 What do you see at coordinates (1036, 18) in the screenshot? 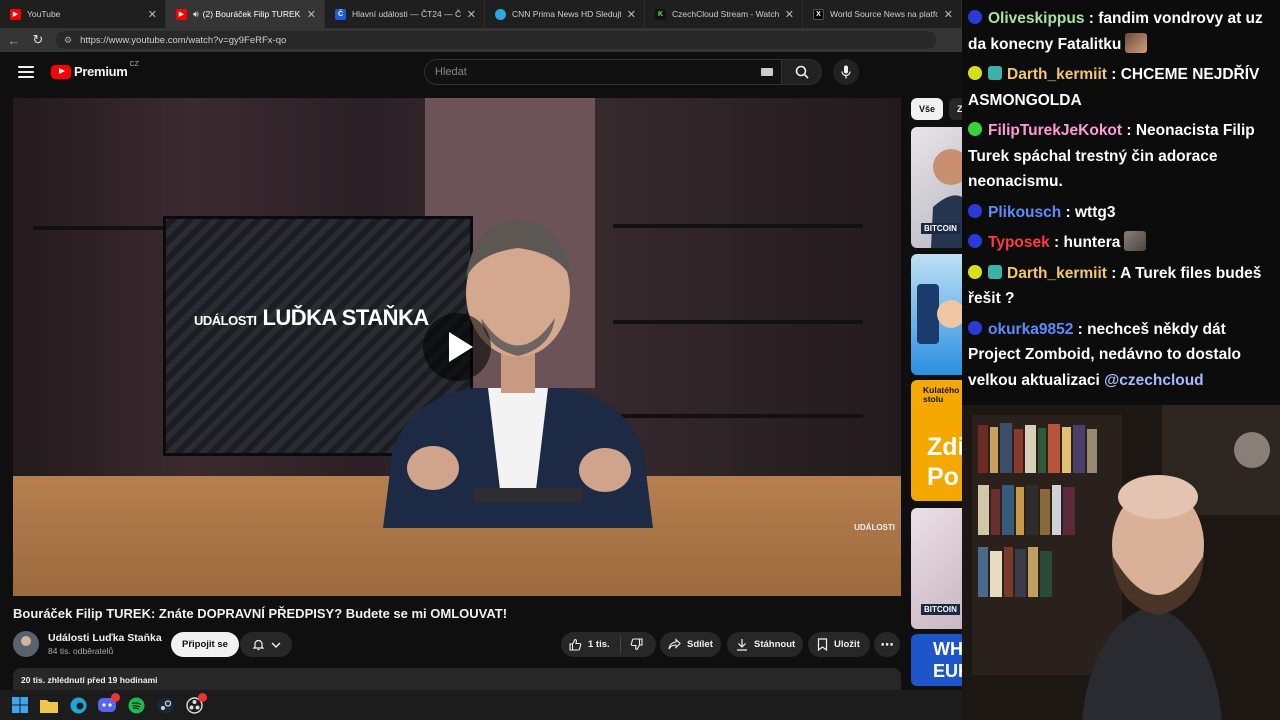
I see `chat-username: Oliveskippus` at bounding box center [1036, 18].